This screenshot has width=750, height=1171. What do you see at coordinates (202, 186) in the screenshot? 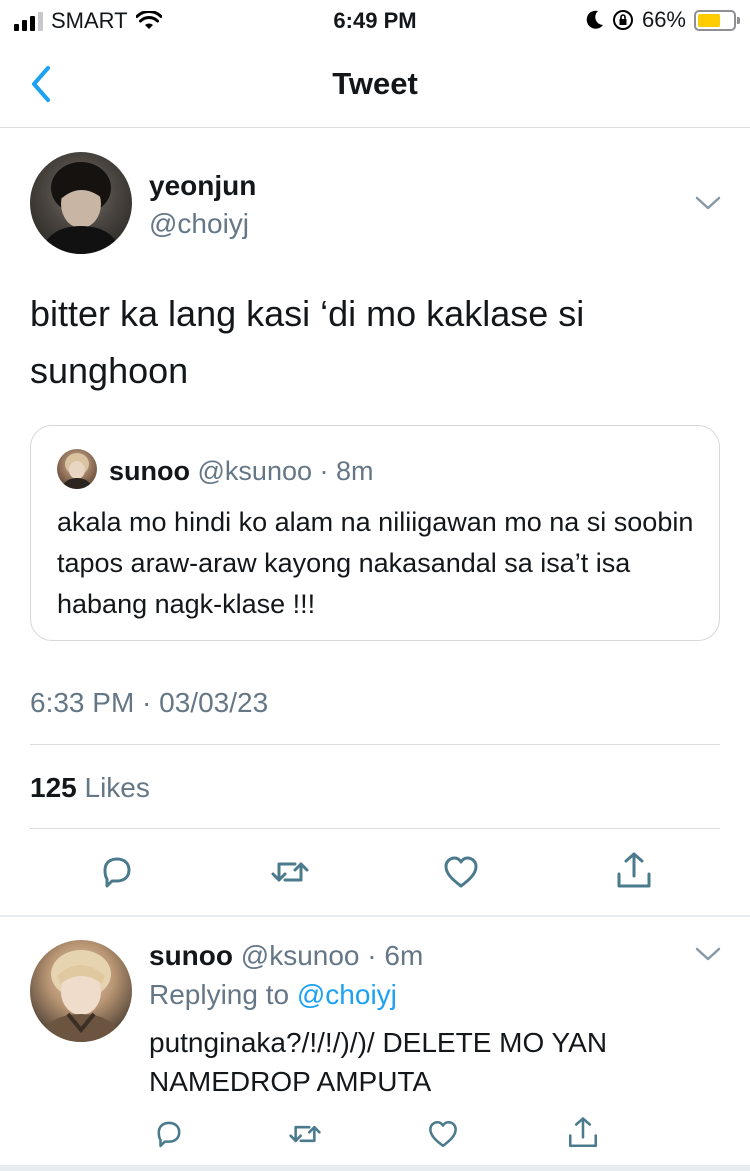
I see `author-name: yeonjun` at bounding box center [202, 186].